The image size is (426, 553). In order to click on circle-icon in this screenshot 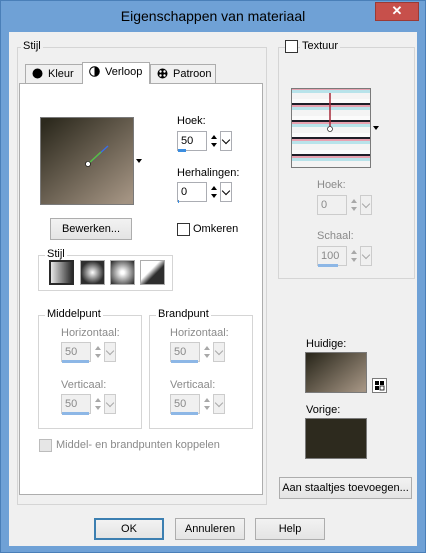, I will do `click(37, 73)`.